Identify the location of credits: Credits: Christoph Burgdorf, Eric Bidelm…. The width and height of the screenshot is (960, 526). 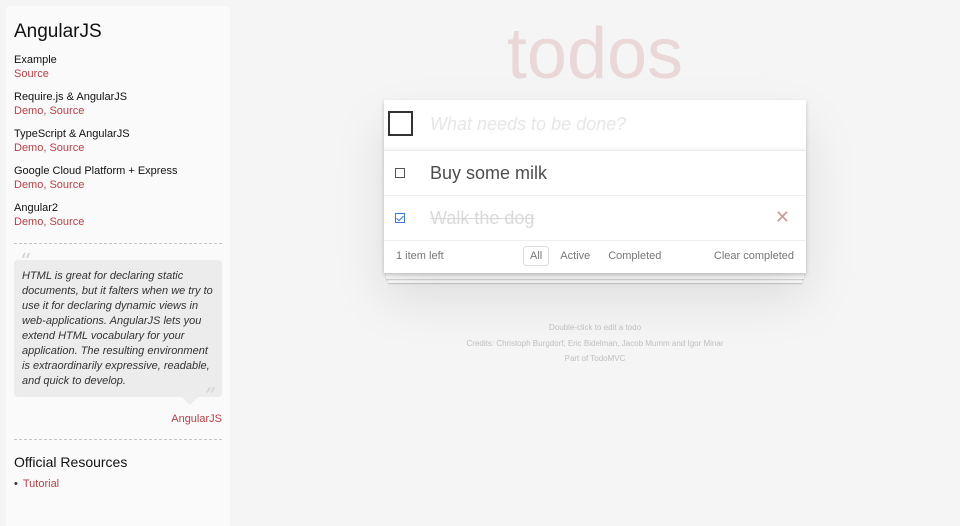
(595, 343).